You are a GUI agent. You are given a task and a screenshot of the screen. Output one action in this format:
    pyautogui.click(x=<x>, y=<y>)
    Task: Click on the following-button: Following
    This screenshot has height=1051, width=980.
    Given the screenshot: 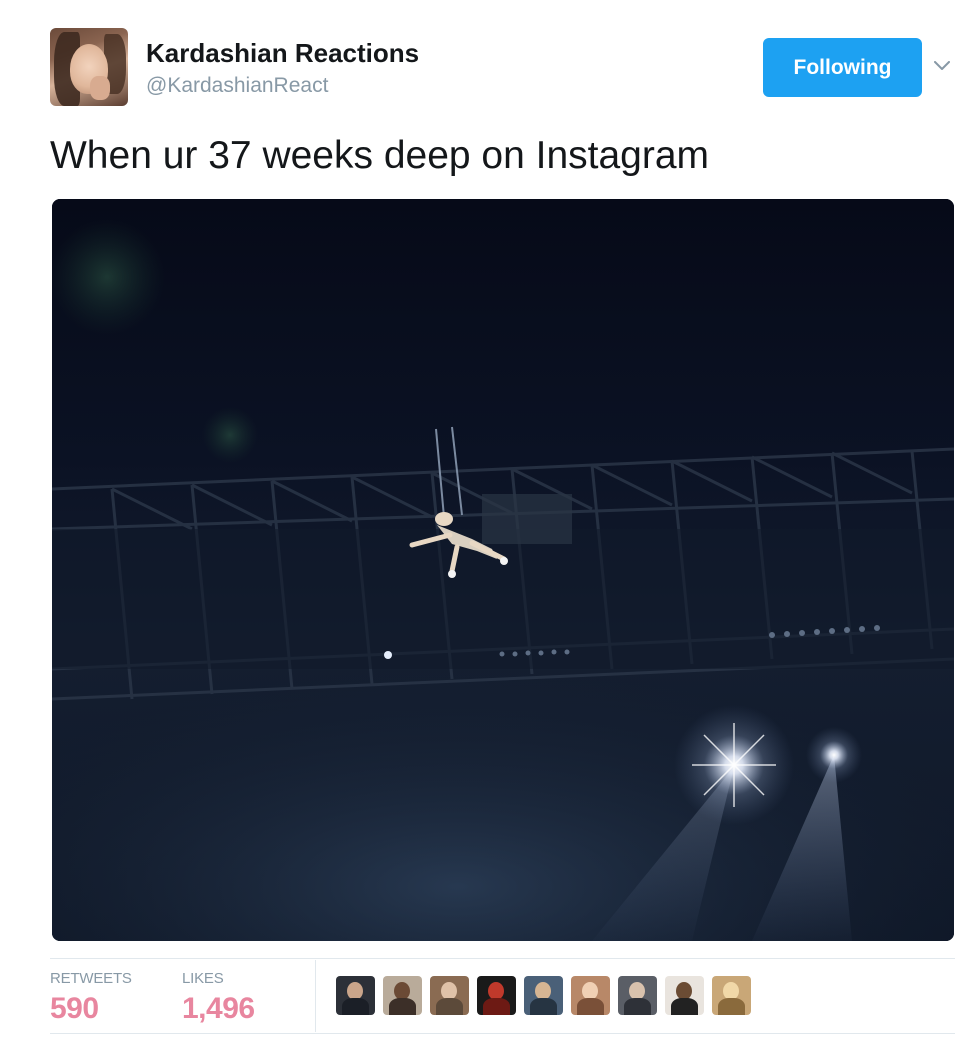 What is the action you would take?
    pyautogui.click(x=842, y=67)
    